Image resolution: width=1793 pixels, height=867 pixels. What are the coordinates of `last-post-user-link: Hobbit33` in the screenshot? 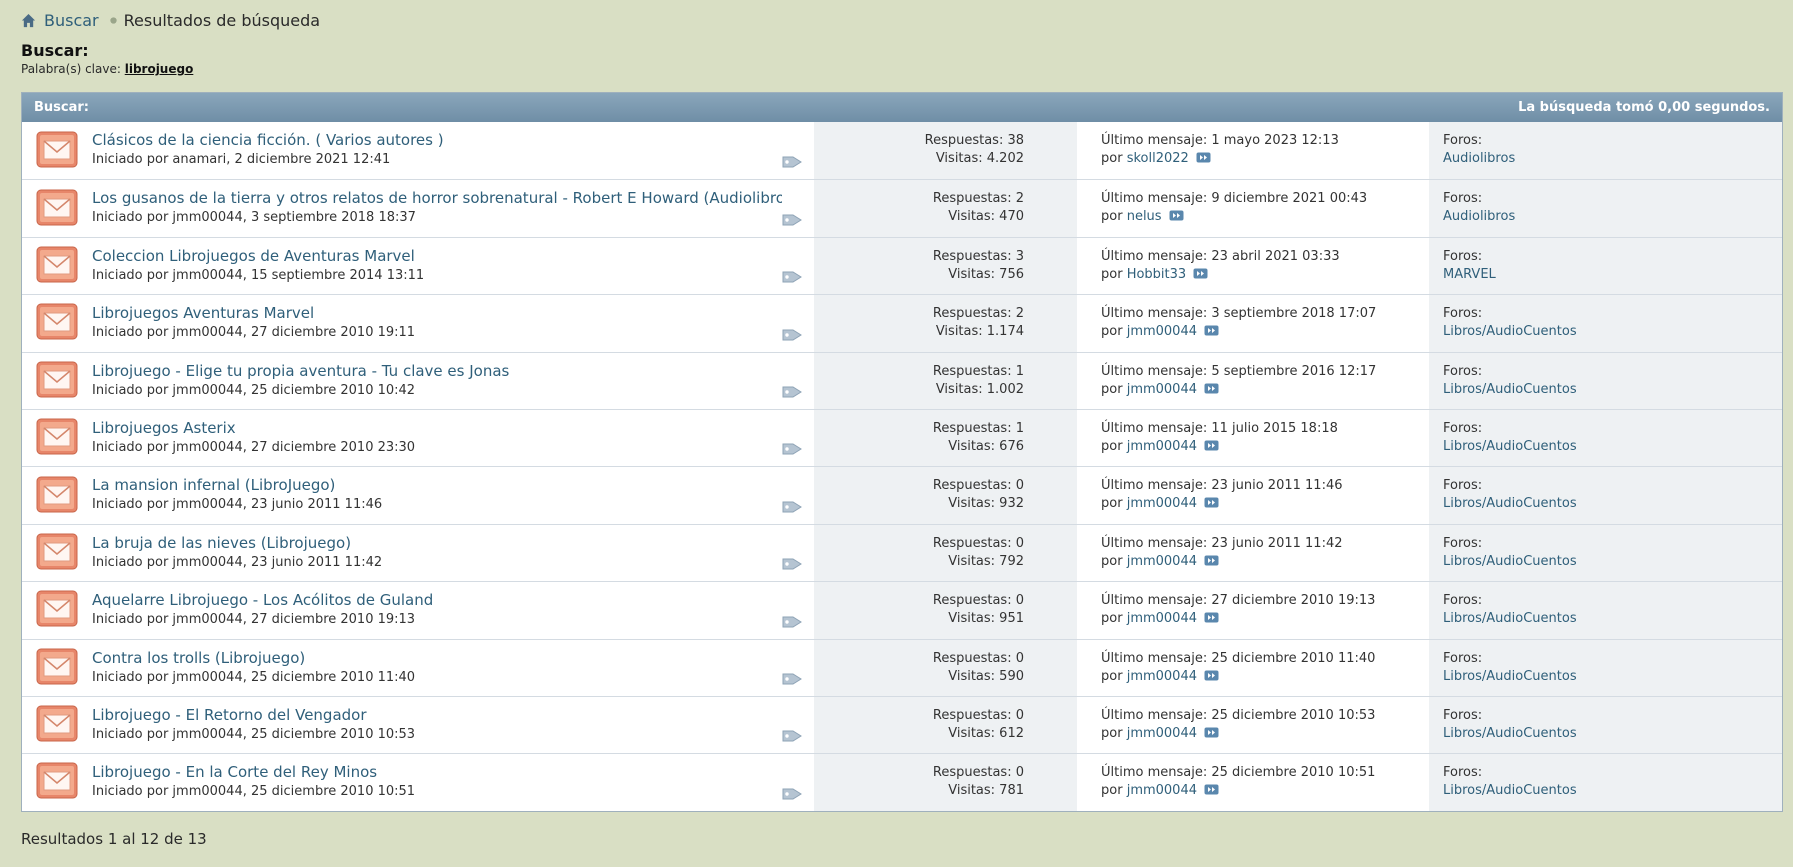 It's located at (1156, 274).